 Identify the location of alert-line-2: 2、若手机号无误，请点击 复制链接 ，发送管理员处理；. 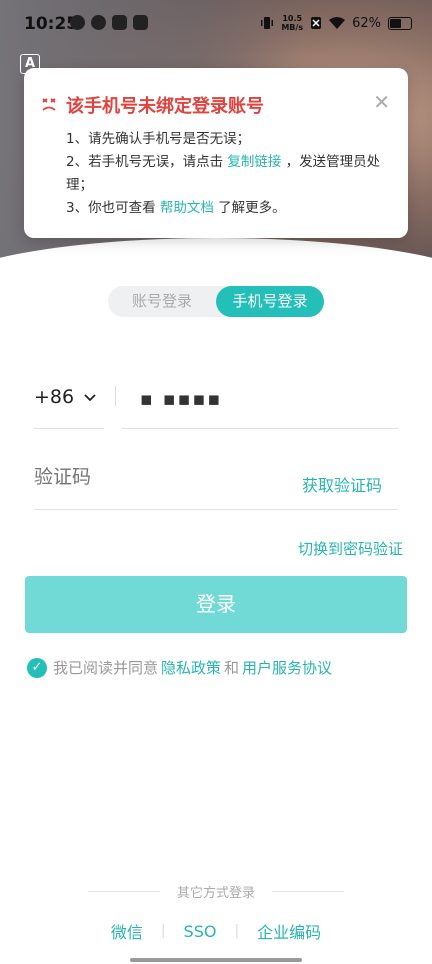
(229, 174).